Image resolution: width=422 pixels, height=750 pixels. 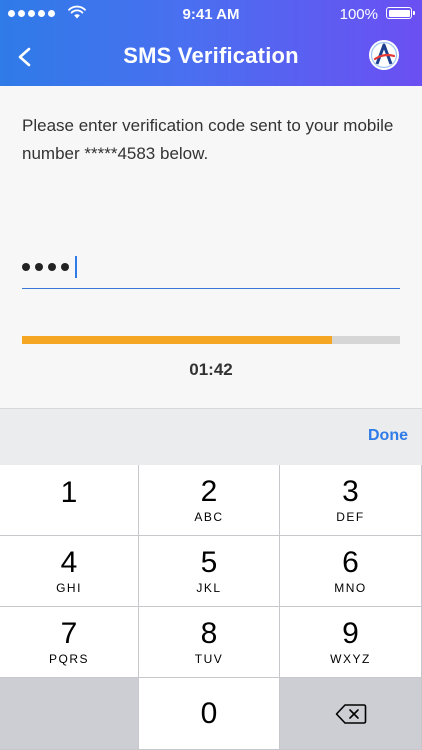 I want to click on countdown-timer: 01:42, so click(x=211, y=369).